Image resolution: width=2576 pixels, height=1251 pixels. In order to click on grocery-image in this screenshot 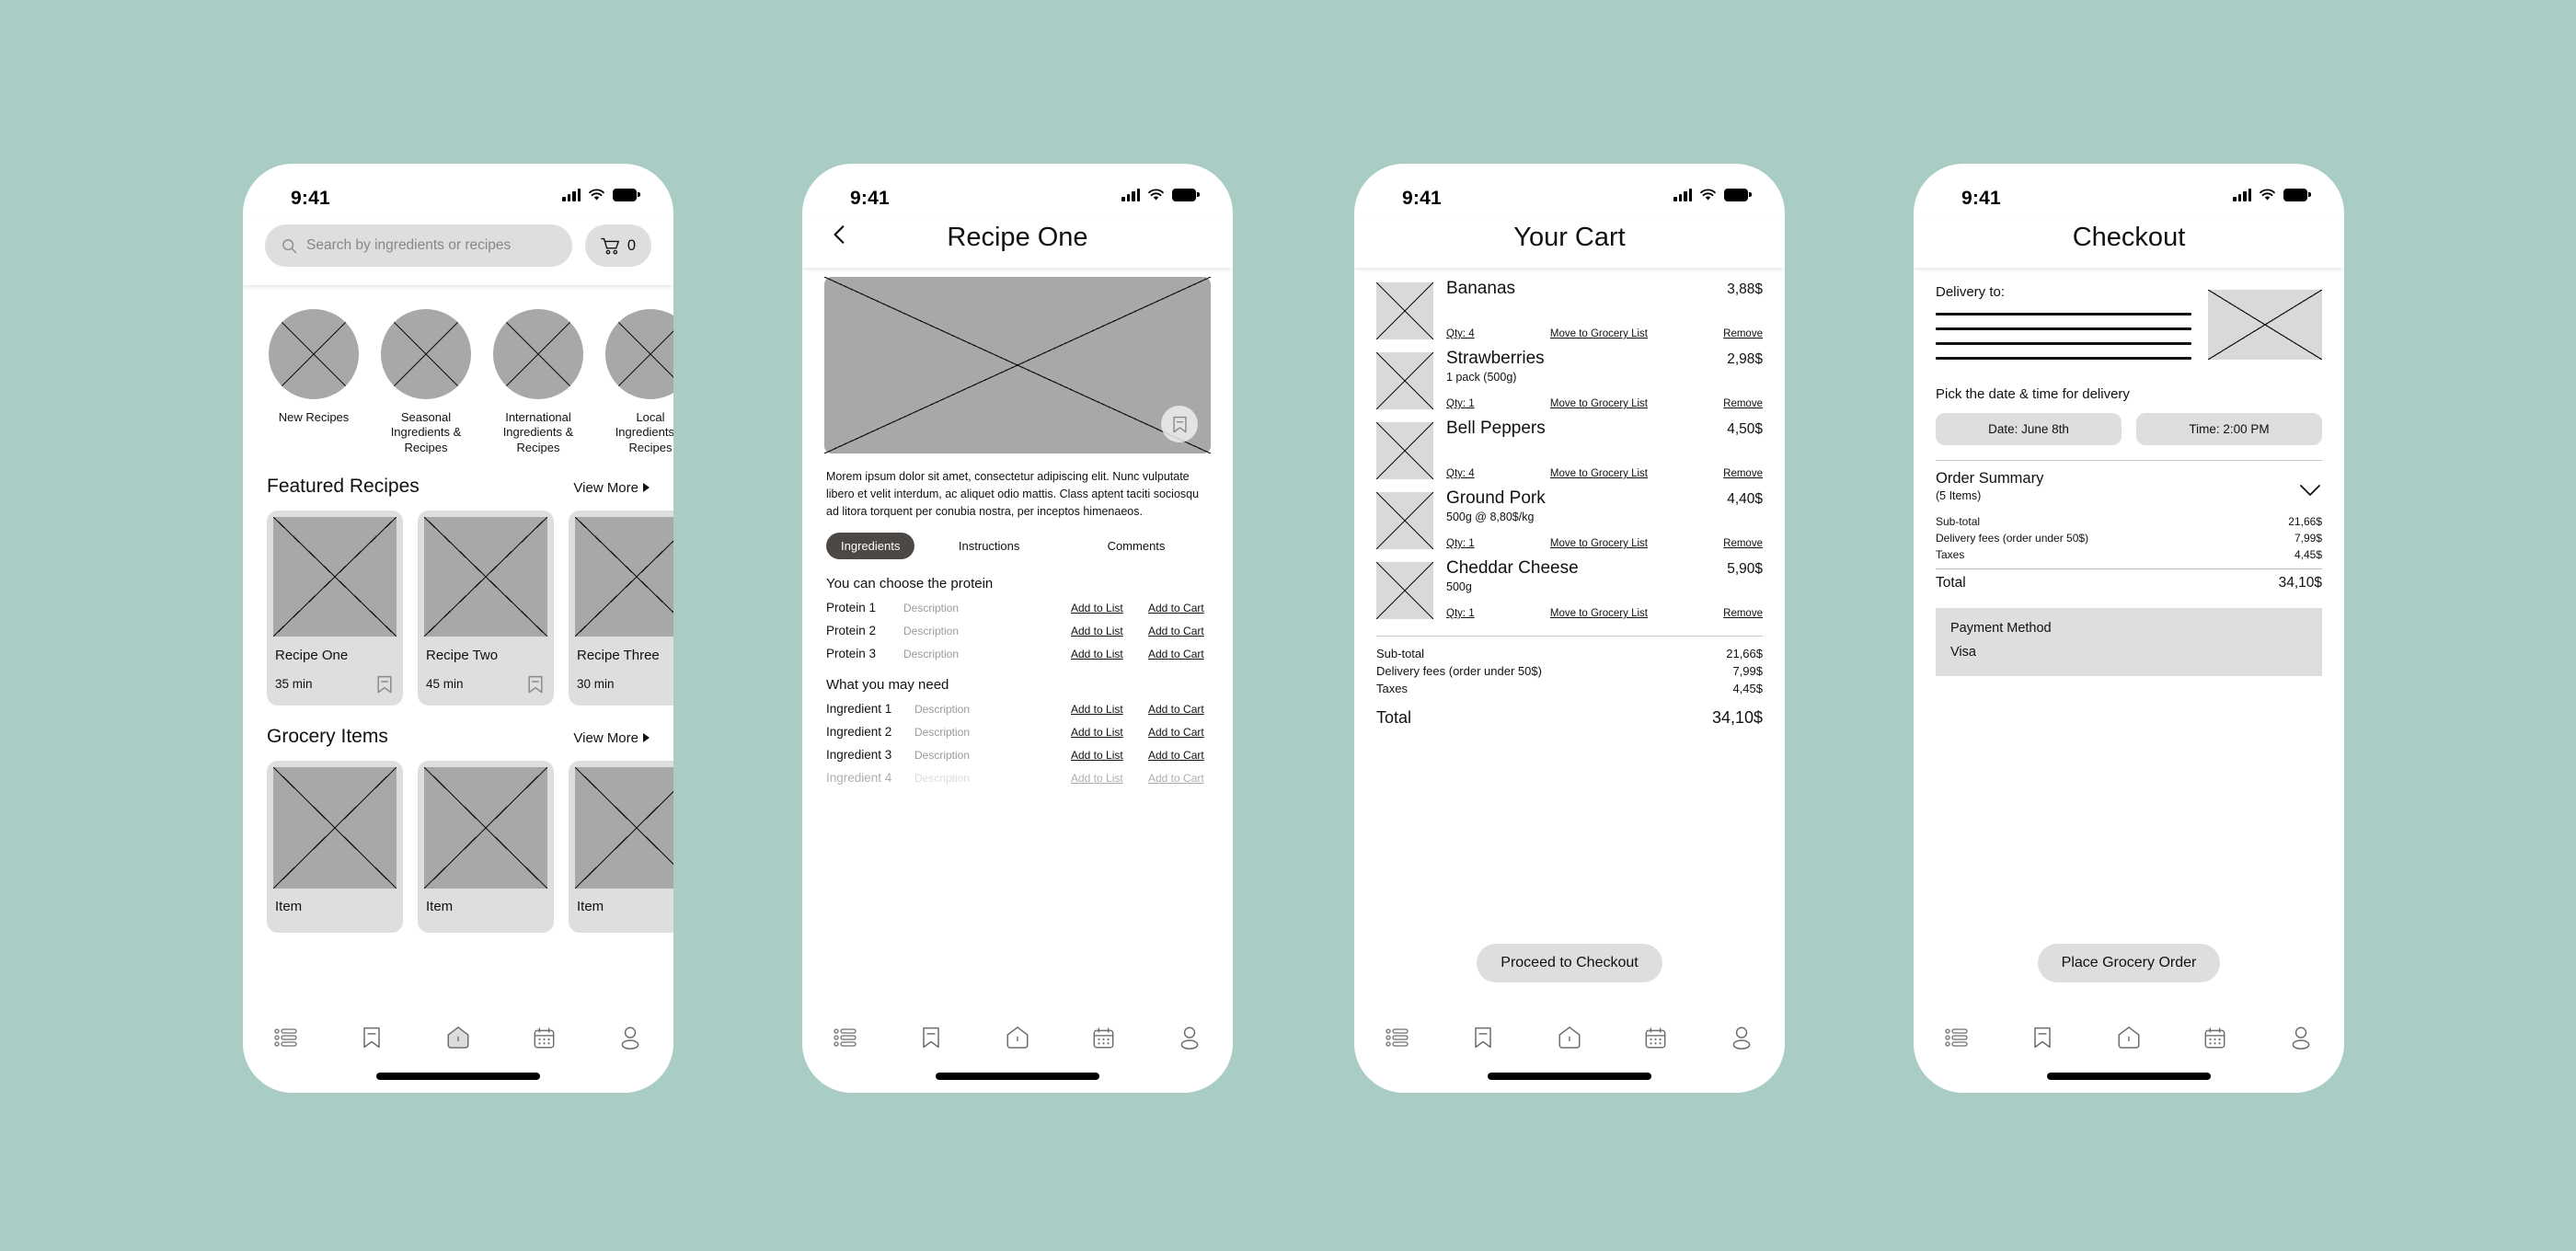, I will do `click(335, 827)`.